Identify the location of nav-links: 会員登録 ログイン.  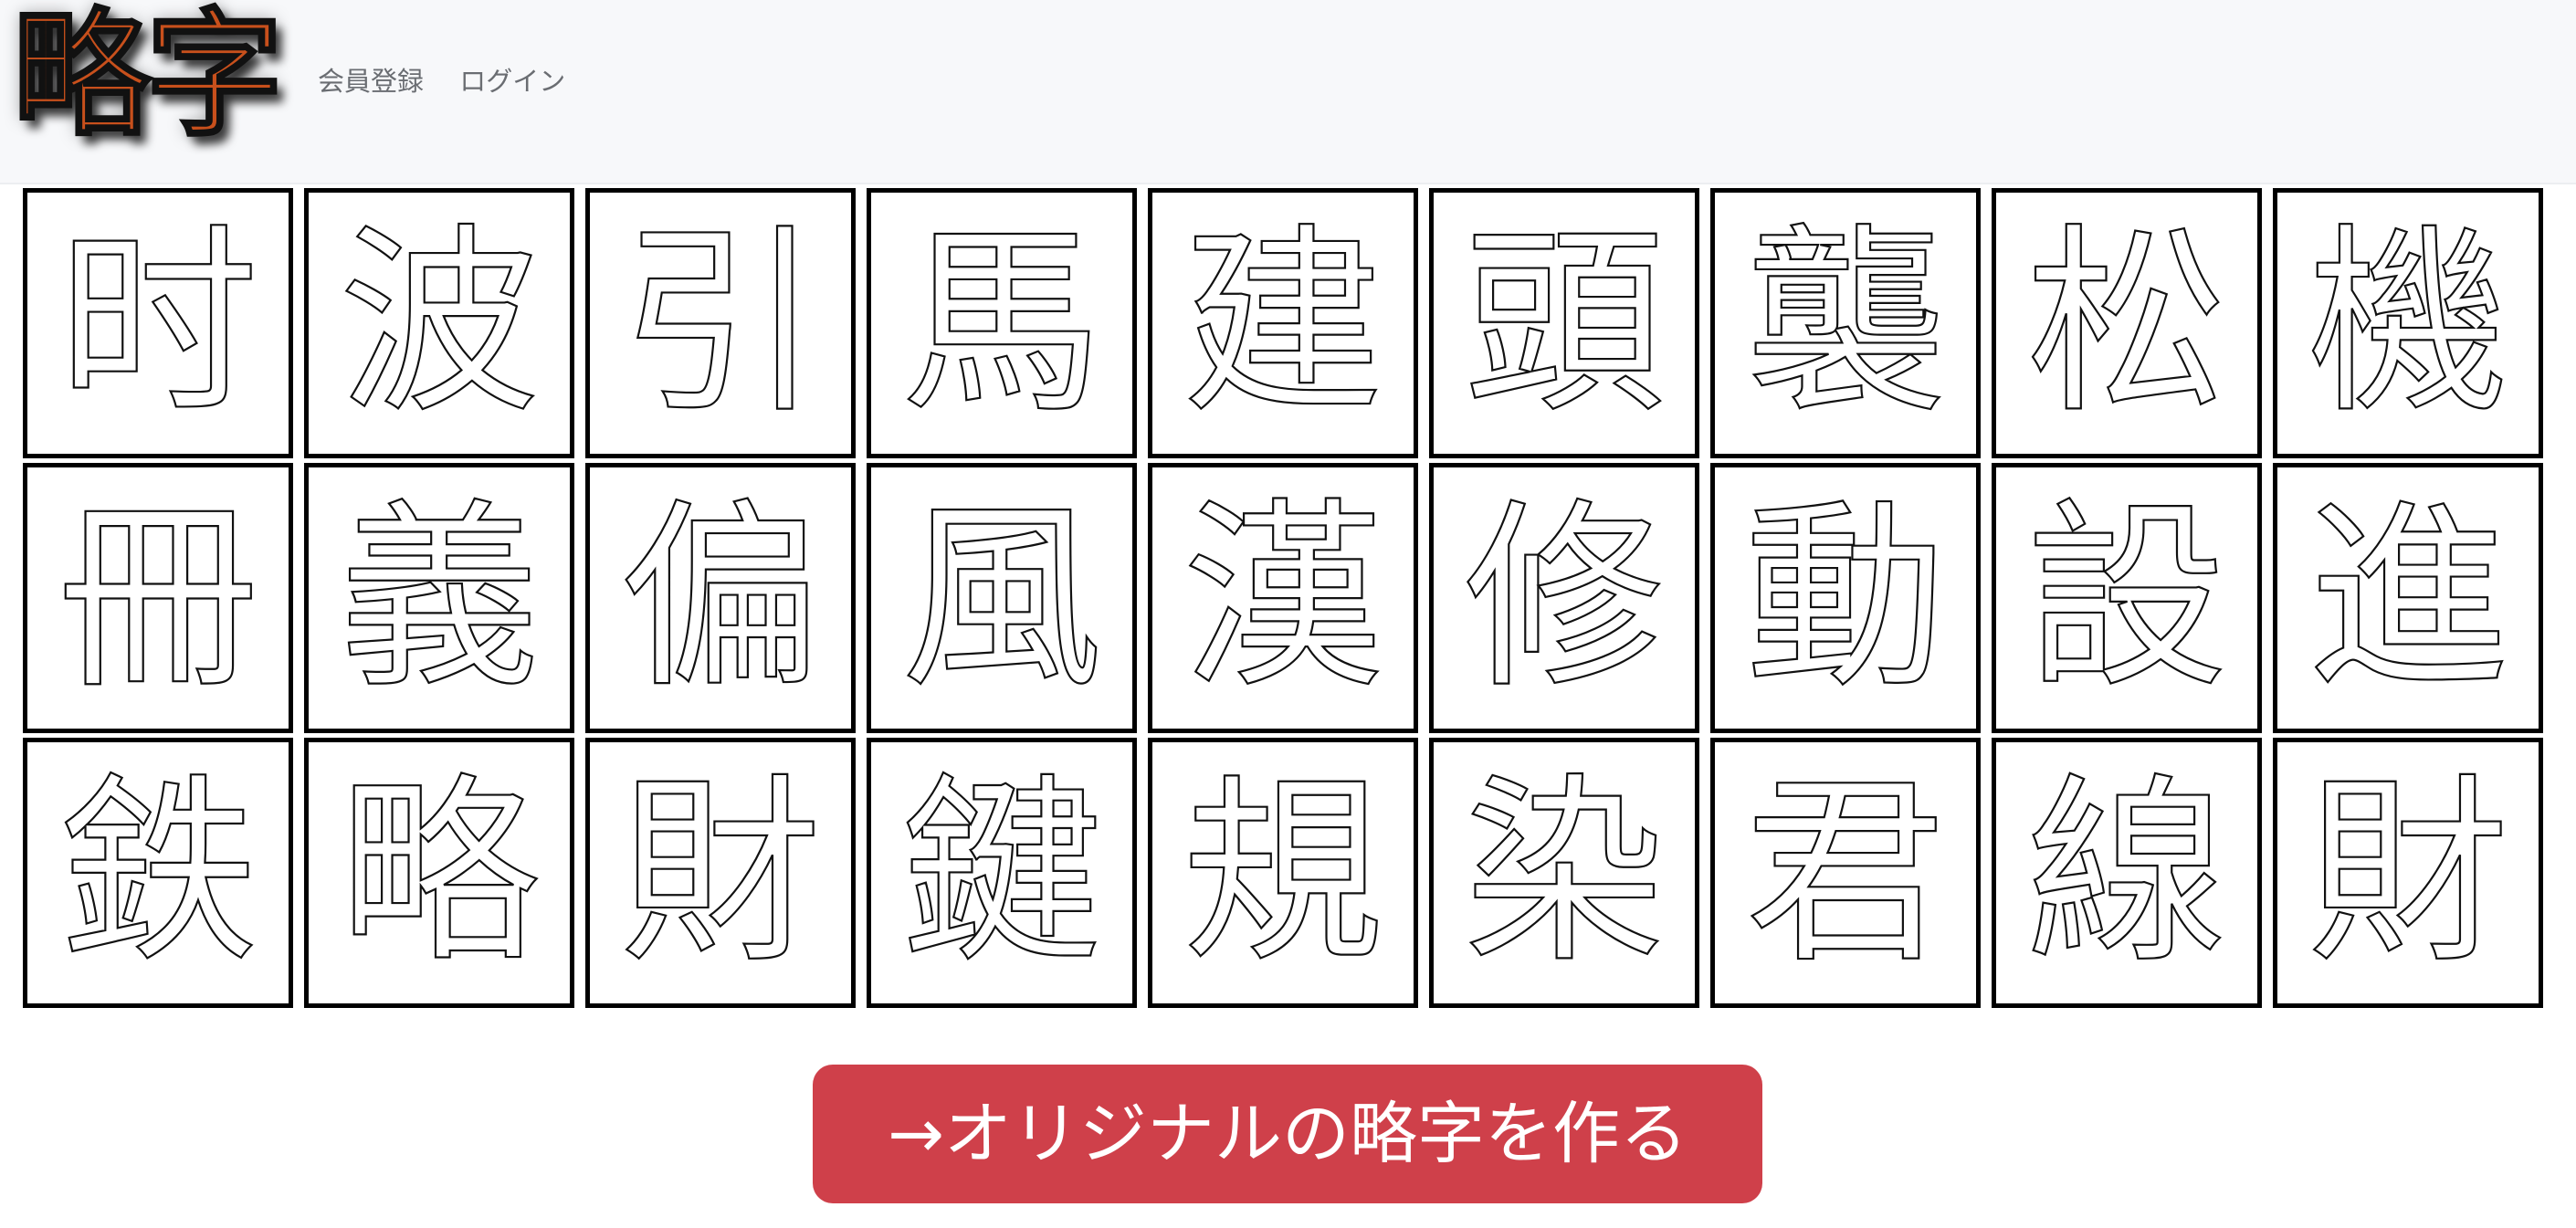
(455, 79).